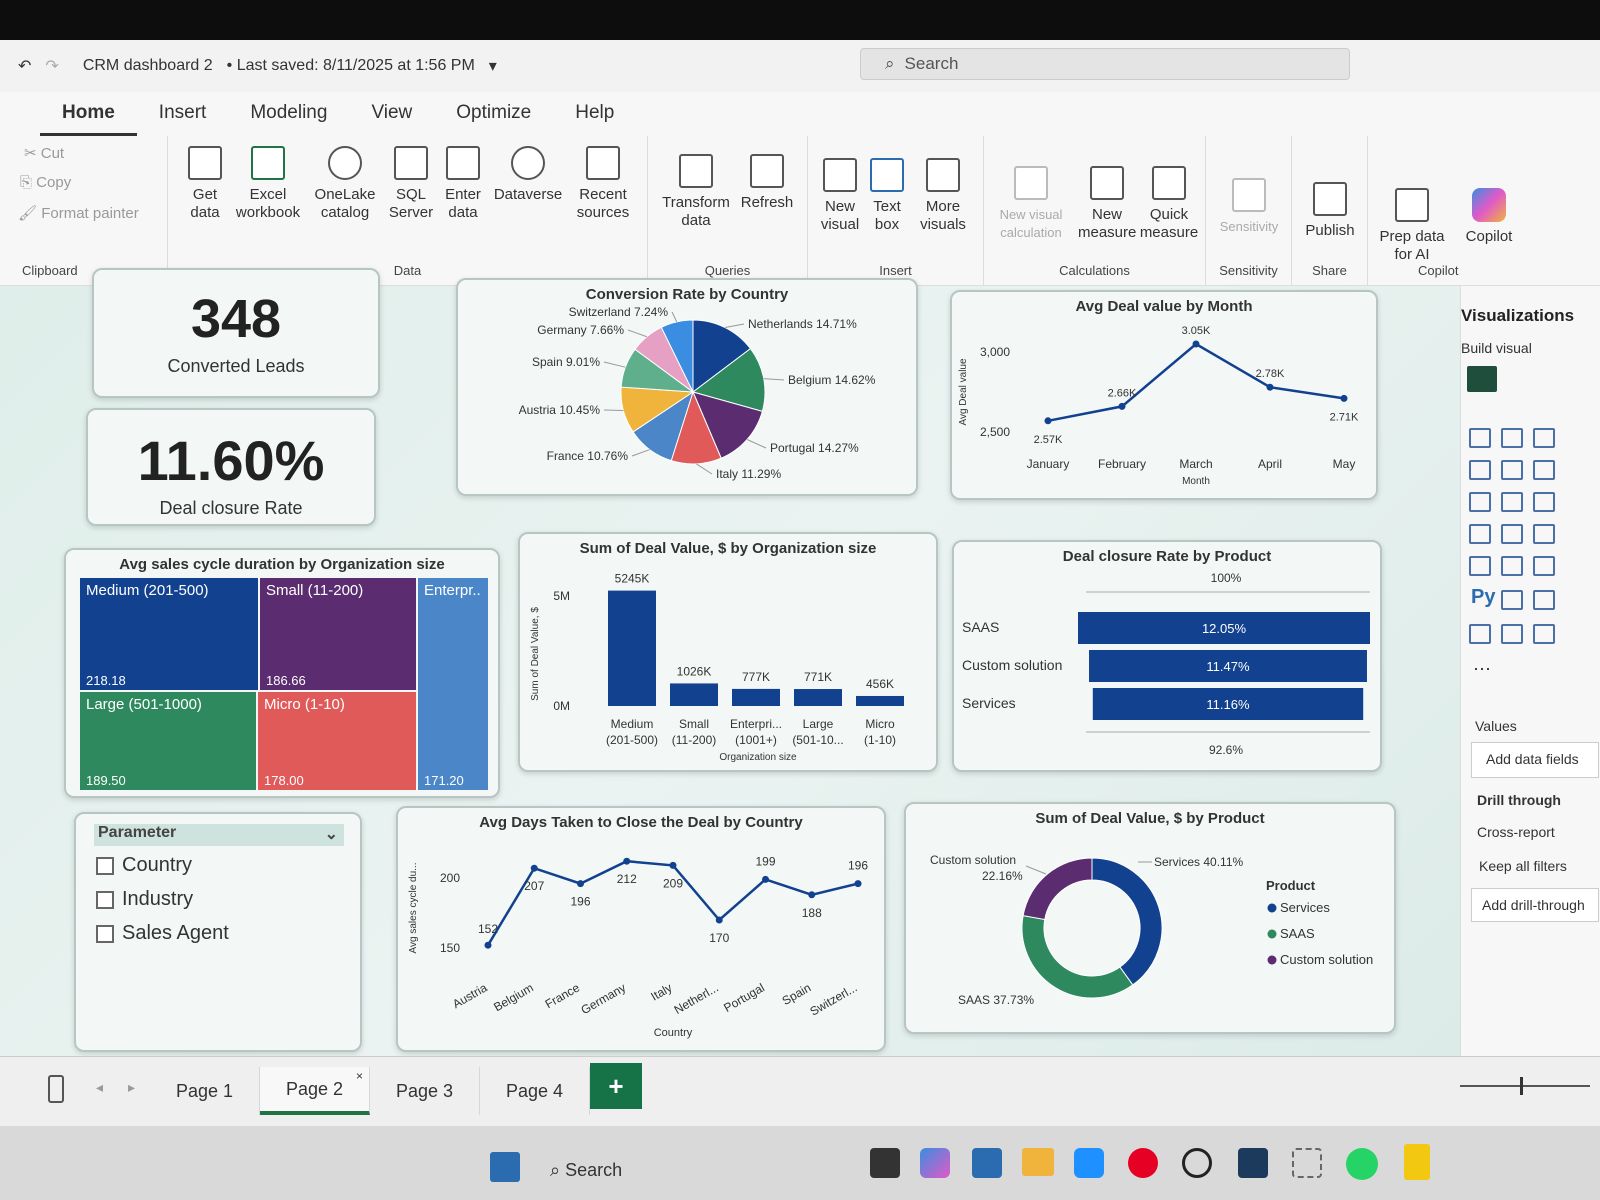  I want to click on refresh-button: Refresh, so click(767, 183).